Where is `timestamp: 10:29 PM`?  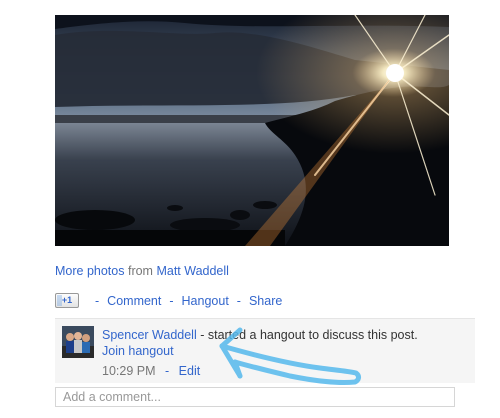 timestamp: 10:29 PM is located at coordinates (129, 371).